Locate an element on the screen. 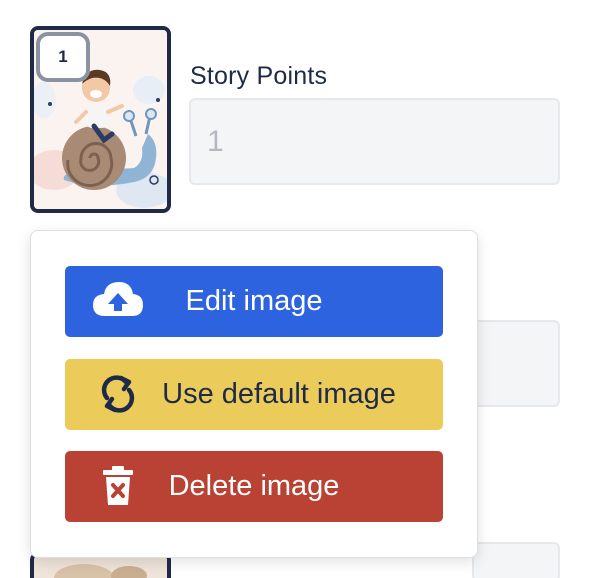 The height and width of the screenshot is (578, 592). story-points-label: Story Points is located at coordinates (259, 76).